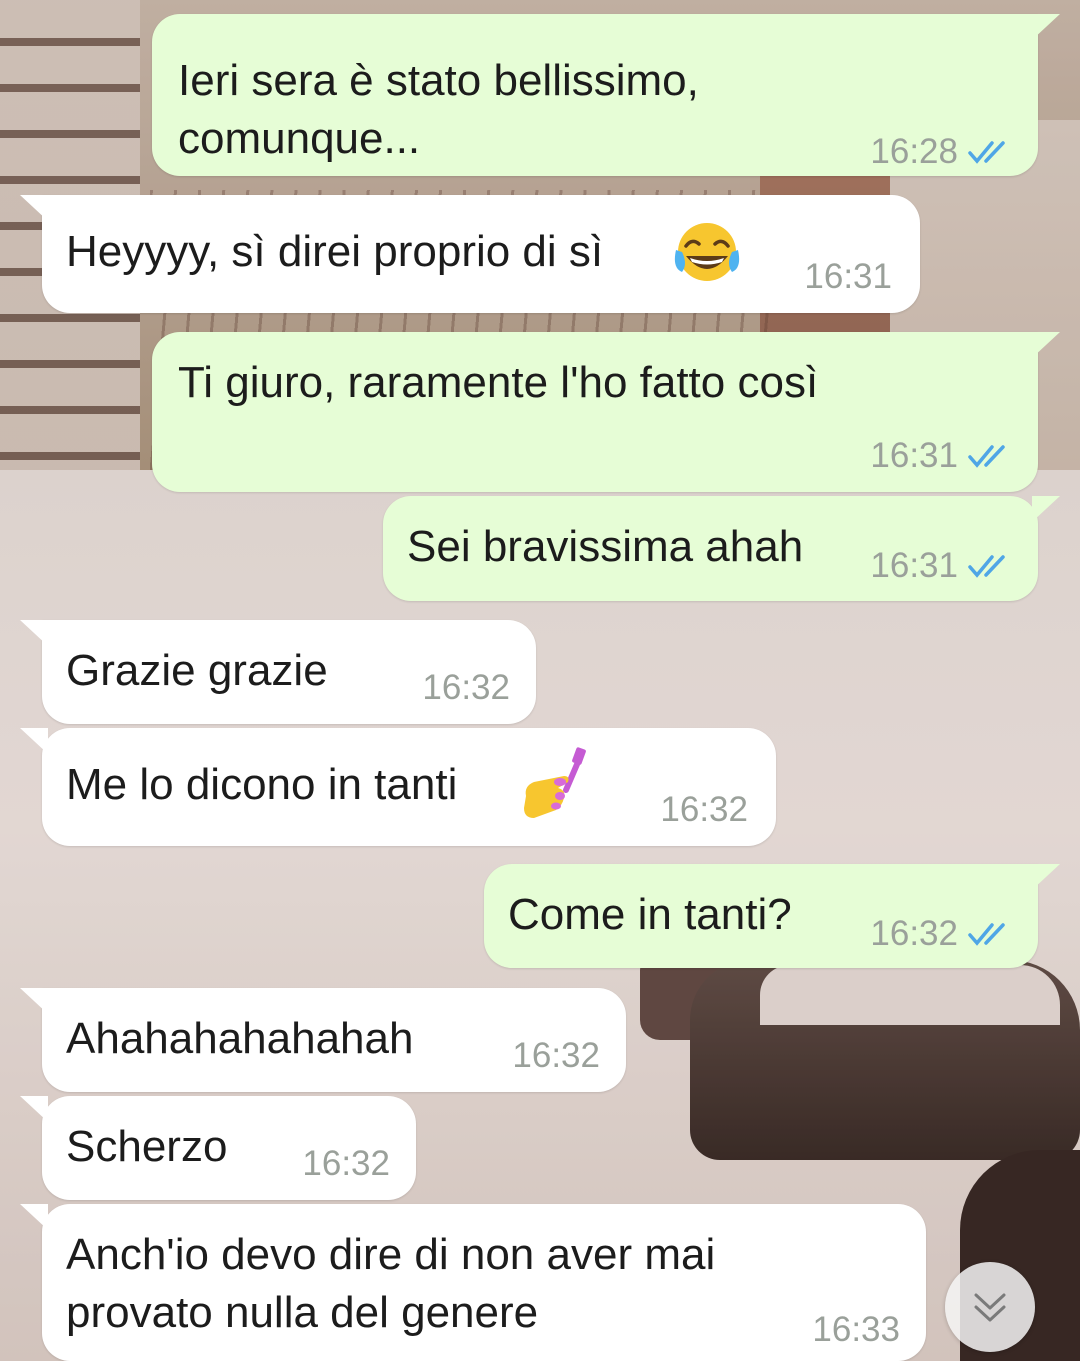 This screenshot has width=1080, height=1361. I want to click on message-meta: 16:28, so click(942, 152).